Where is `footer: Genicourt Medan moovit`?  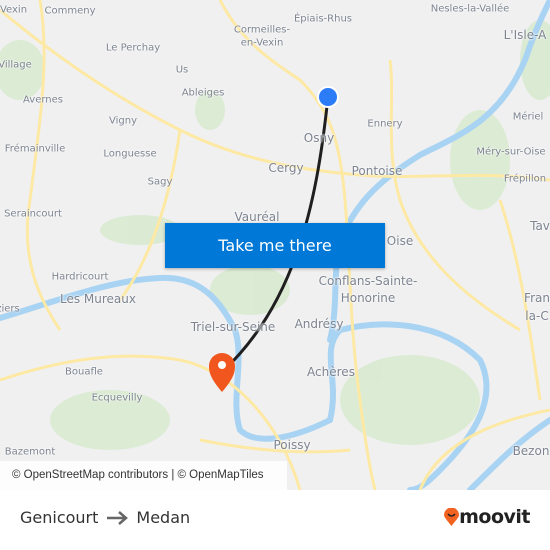
footer: Genicourt Medan moovit is located at coordinates (275, 520).